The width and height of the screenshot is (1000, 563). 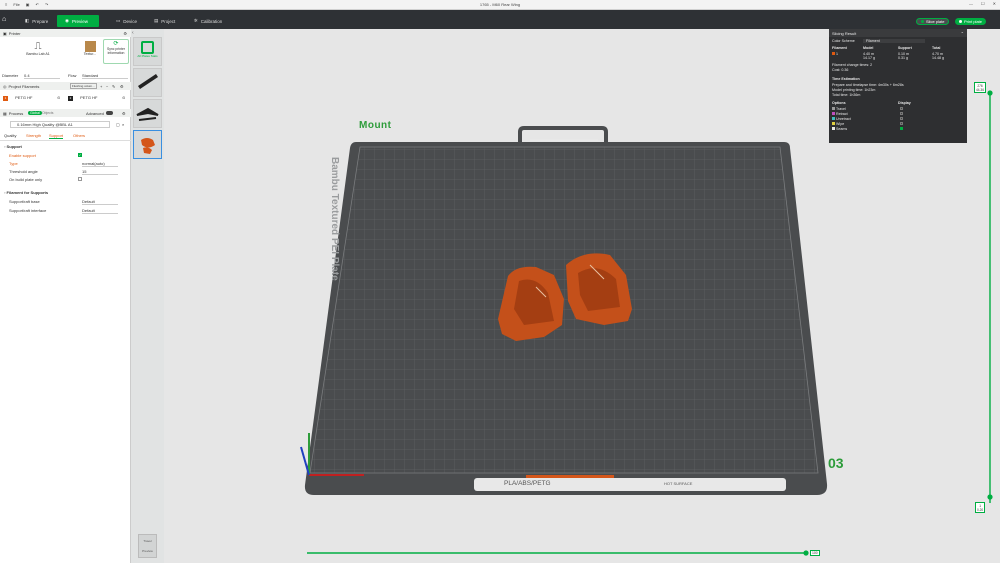 I want to click on process-preset-select: 0.16mm High Quality @BBL A1, so click(x=60, y=124).